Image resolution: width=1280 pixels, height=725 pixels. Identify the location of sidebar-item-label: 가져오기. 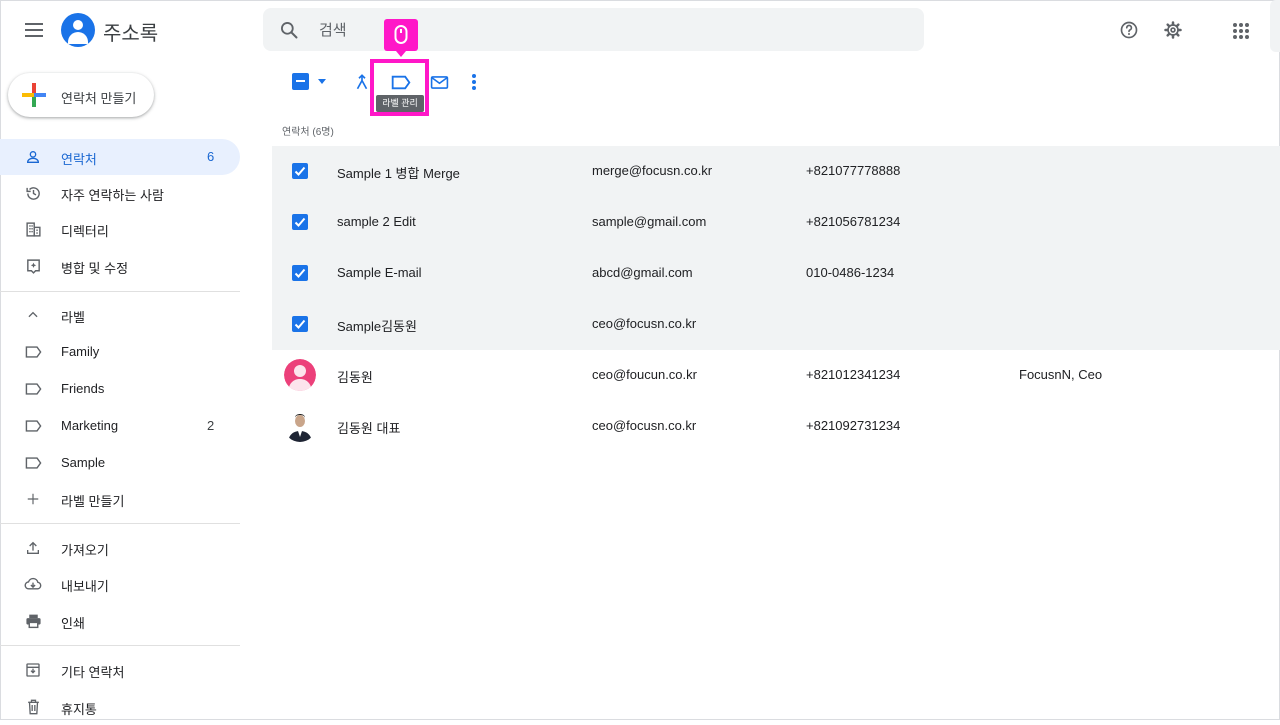
(85, 550).